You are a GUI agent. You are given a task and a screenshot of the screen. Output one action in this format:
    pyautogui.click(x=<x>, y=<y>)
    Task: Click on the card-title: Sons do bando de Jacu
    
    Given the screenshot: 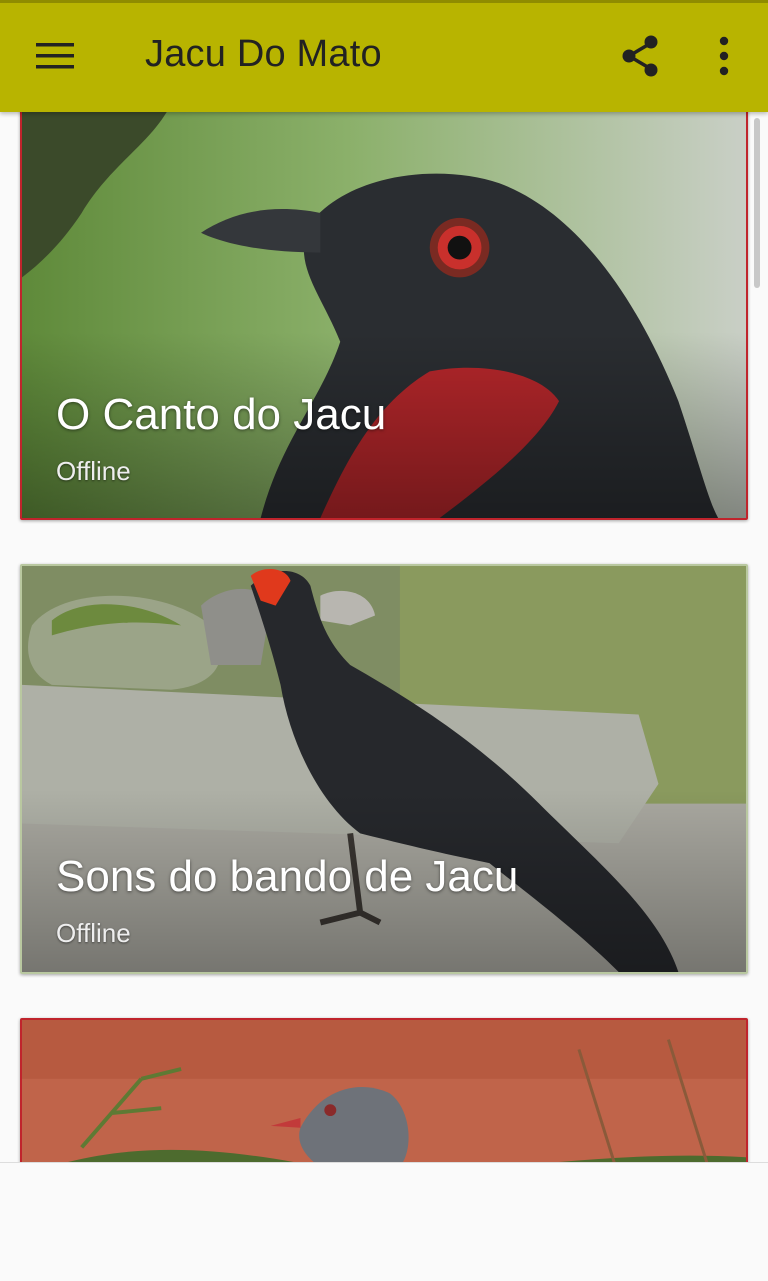 What is the action you would take?
    pyautogui.click(x=287, y=876)
    